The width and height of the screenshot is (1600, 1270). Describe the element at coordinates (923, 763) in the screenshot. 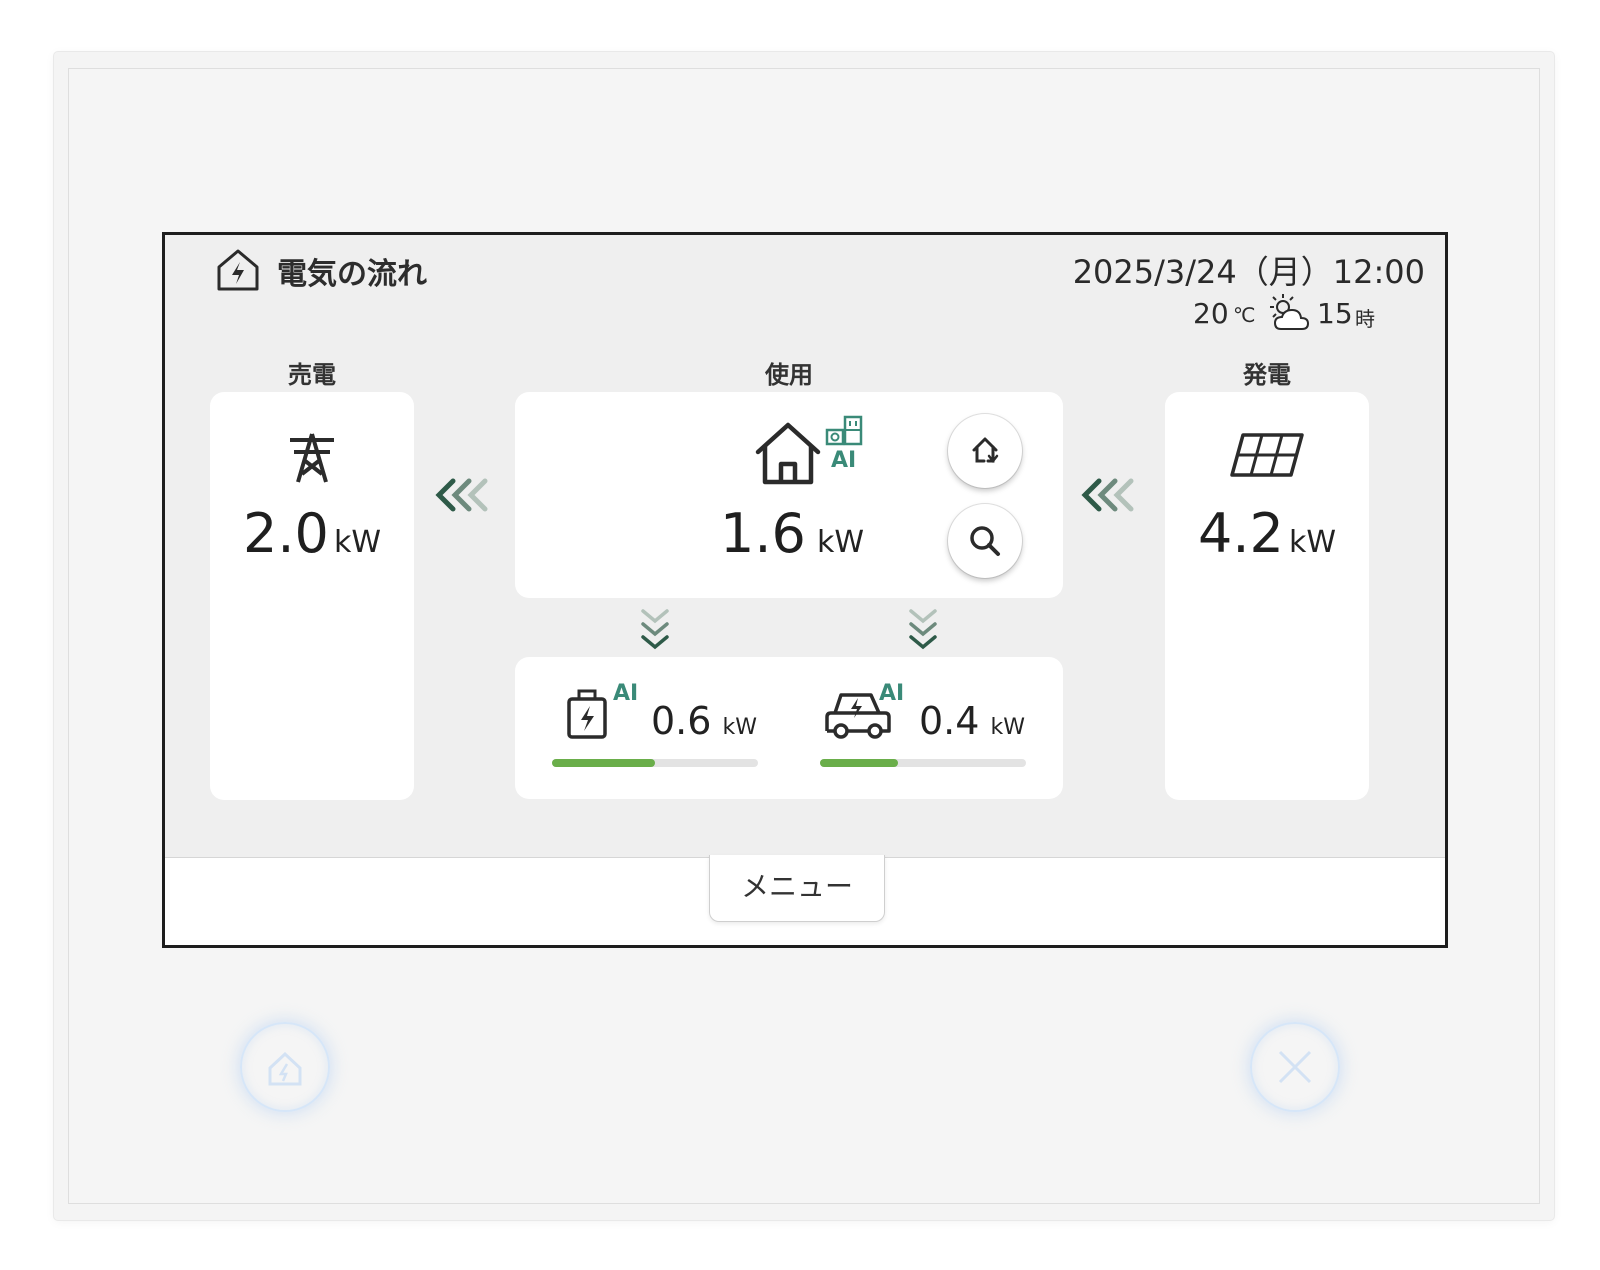

I see `ev-level-bar` at that location.